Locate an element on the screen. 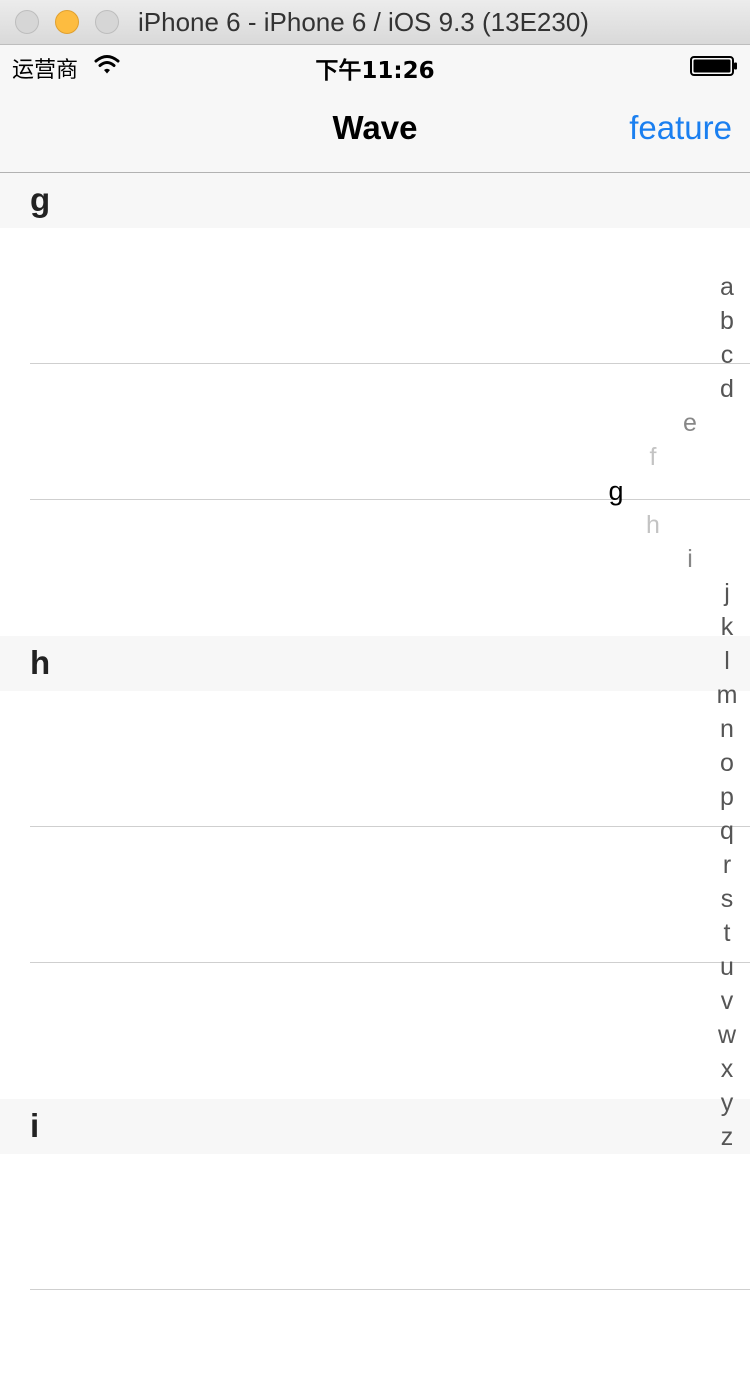 This screenshot has width=750, height=1378. index-letter-p: p is located at coordinates (727, 797).